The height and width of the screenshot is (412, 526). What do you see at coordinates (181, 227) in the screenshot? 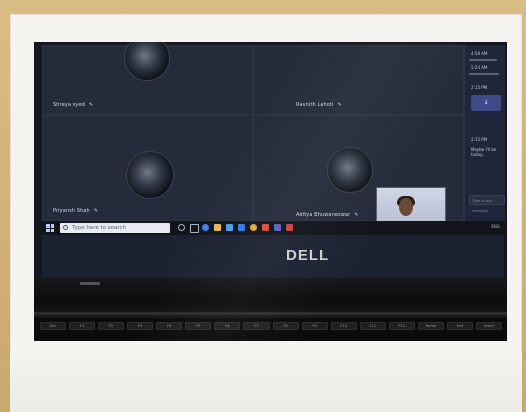
I see `cortana-icon` at bounding box center [181, 227].